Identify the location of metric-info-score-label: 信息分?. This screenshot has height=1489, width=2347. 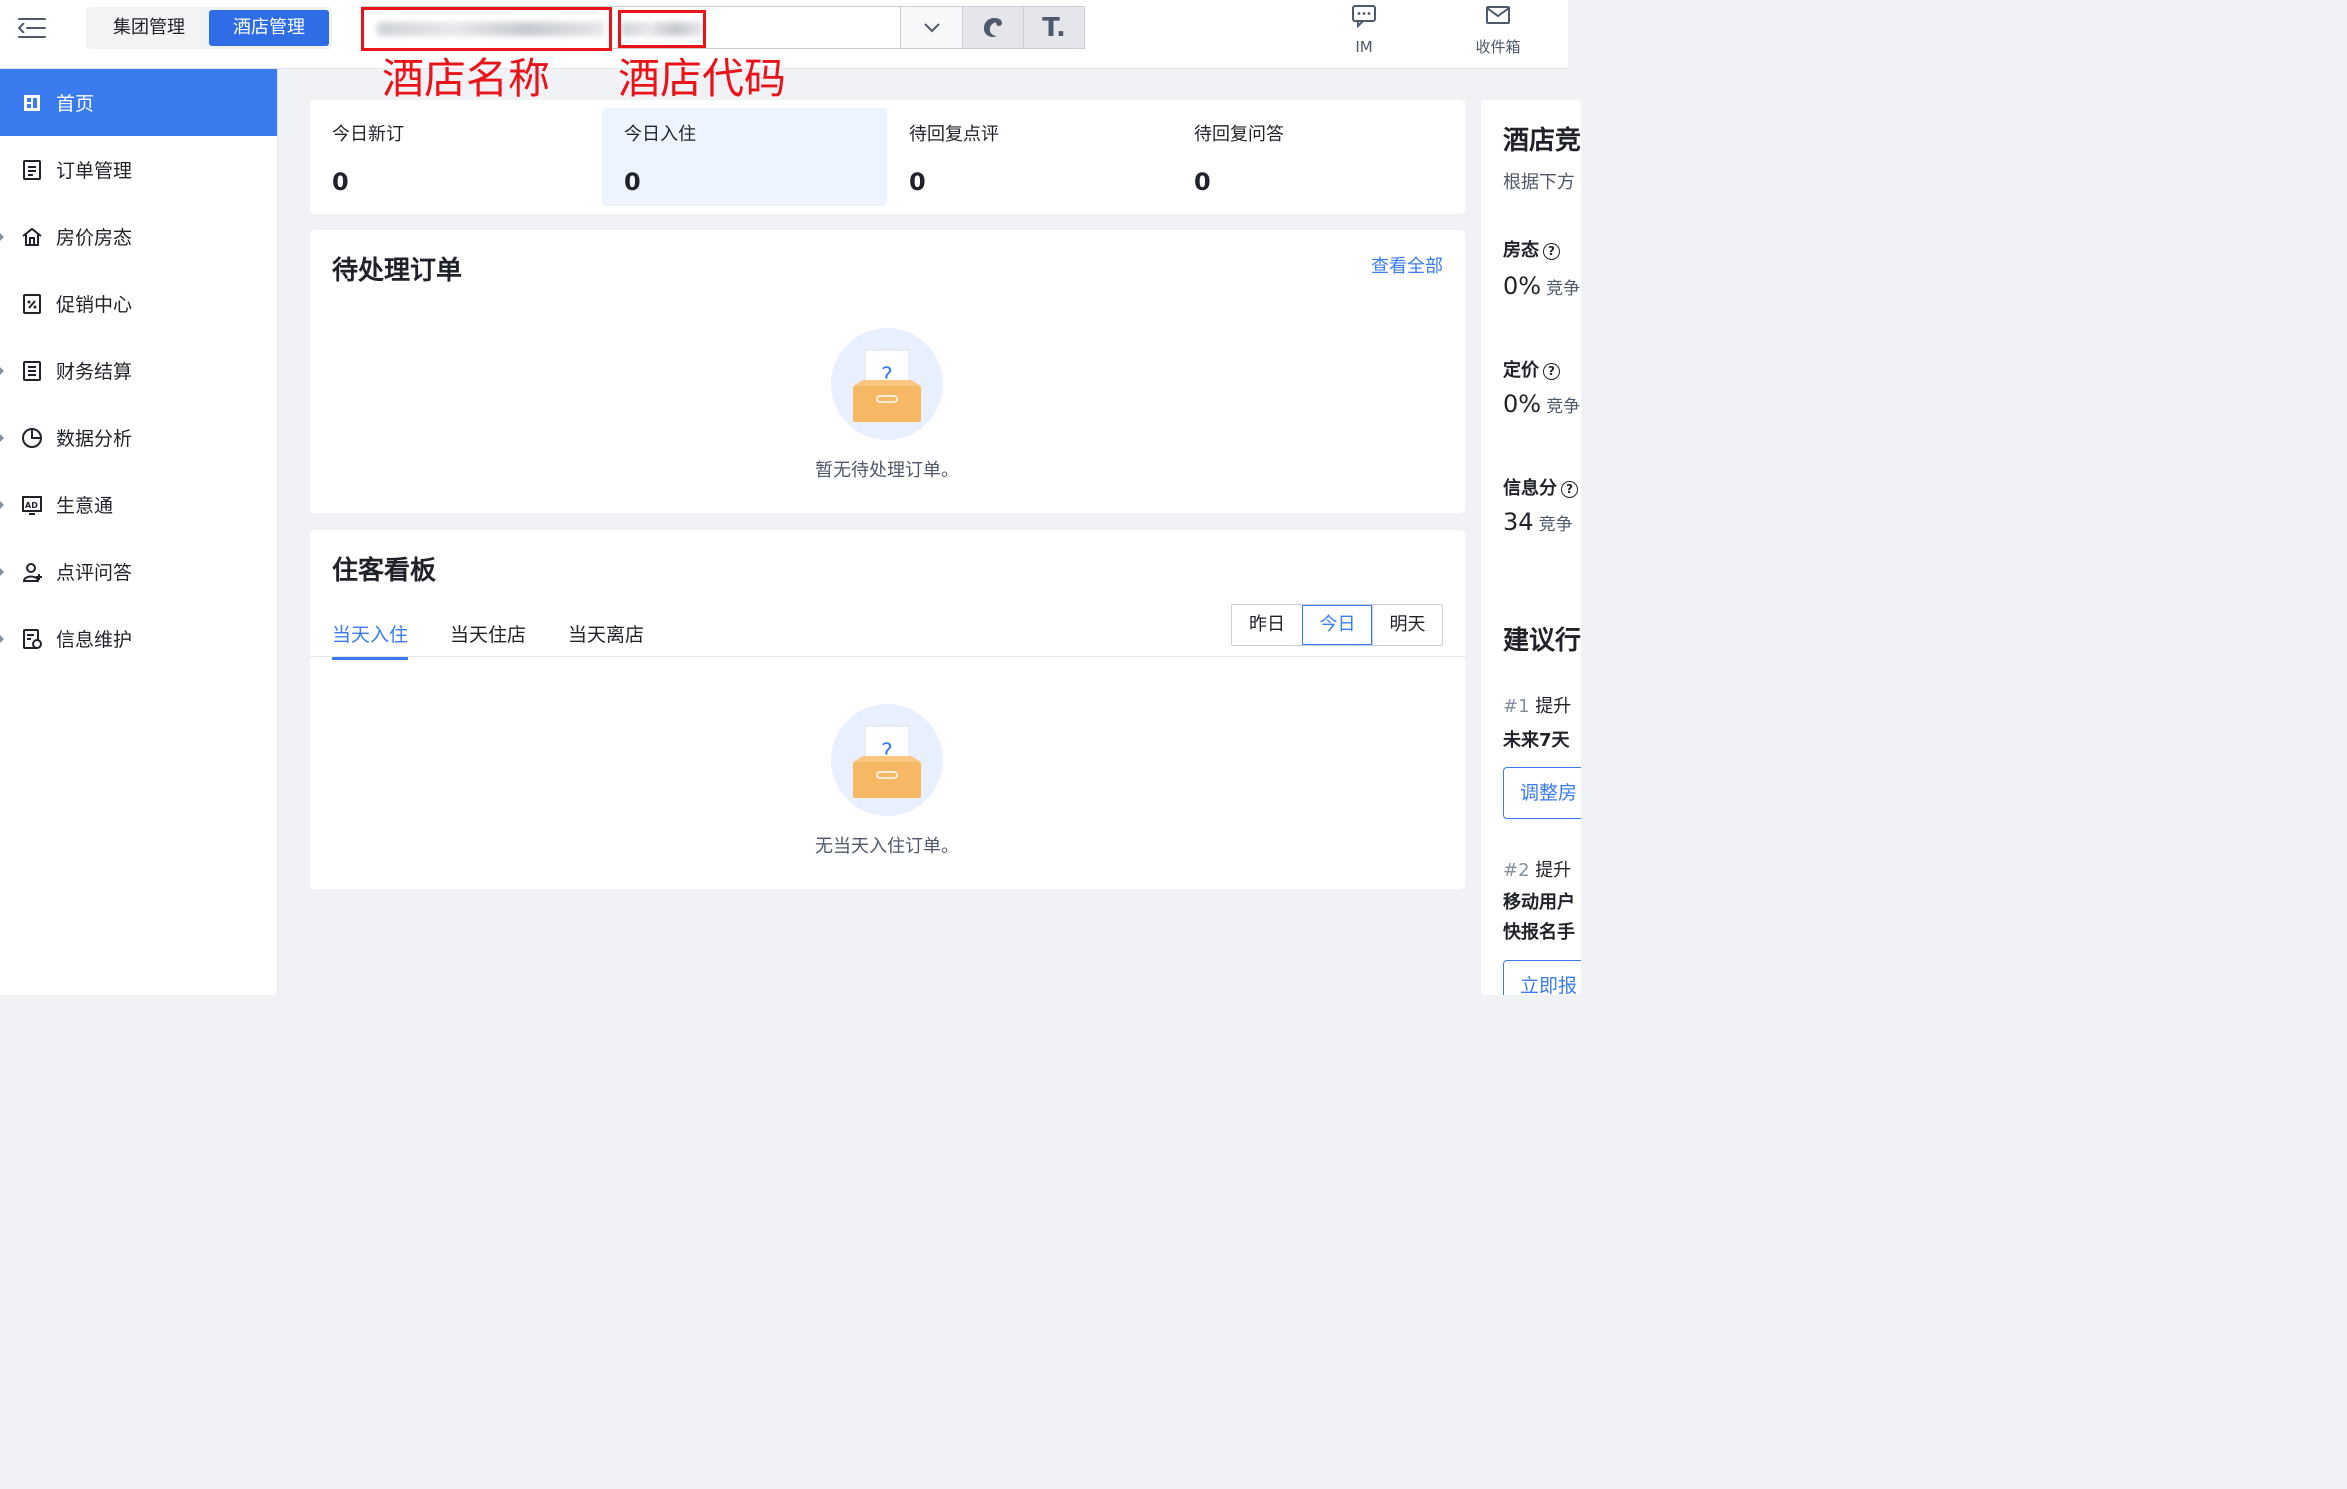
(1540, 487).